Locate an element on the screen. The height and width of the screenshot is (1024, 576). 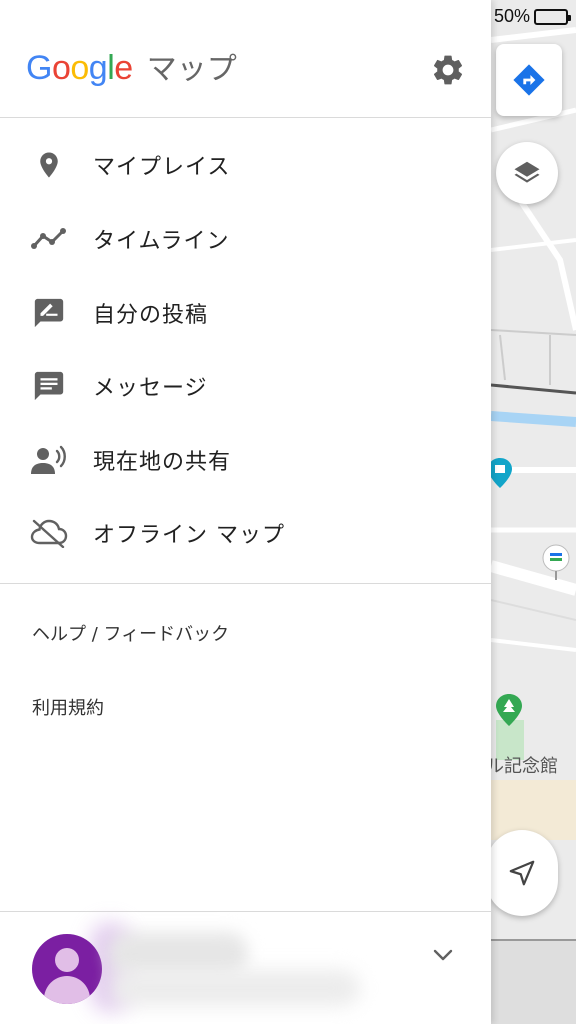
location-sharing-icon is located at coordinates (49, 460).